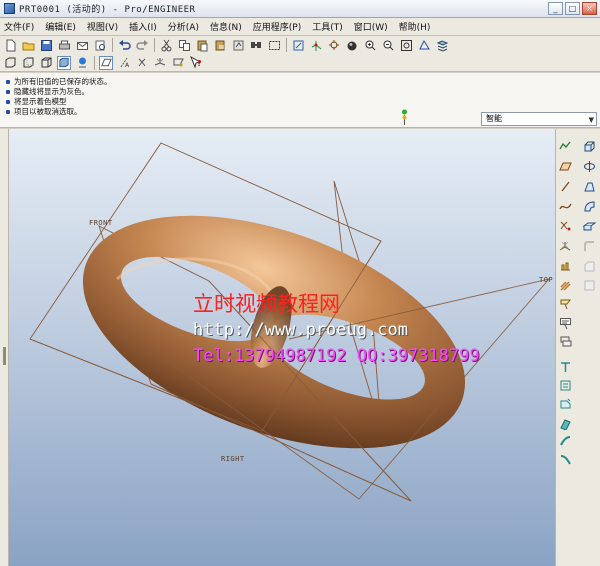 The height and width of the screenshot is (566, 600). What do you see at coordinates (316, 45) in the screenshot?
I see `axis-display-icon` at bounding box center [316, 45].